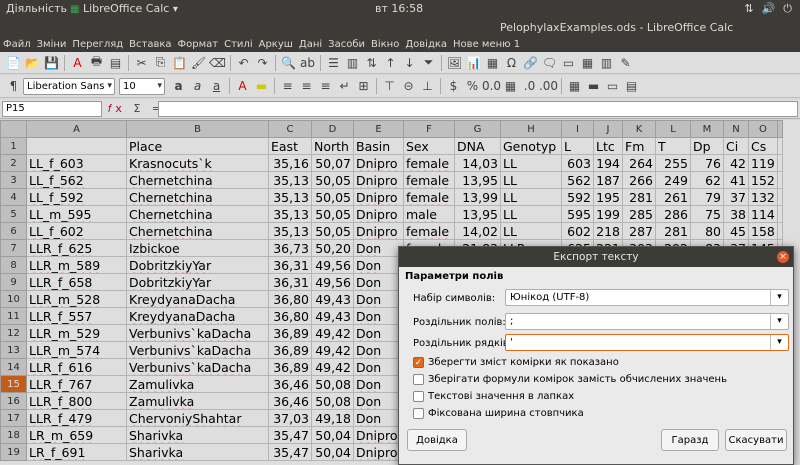  I want to click on copy-icon: ⎘, so click(160, 63).